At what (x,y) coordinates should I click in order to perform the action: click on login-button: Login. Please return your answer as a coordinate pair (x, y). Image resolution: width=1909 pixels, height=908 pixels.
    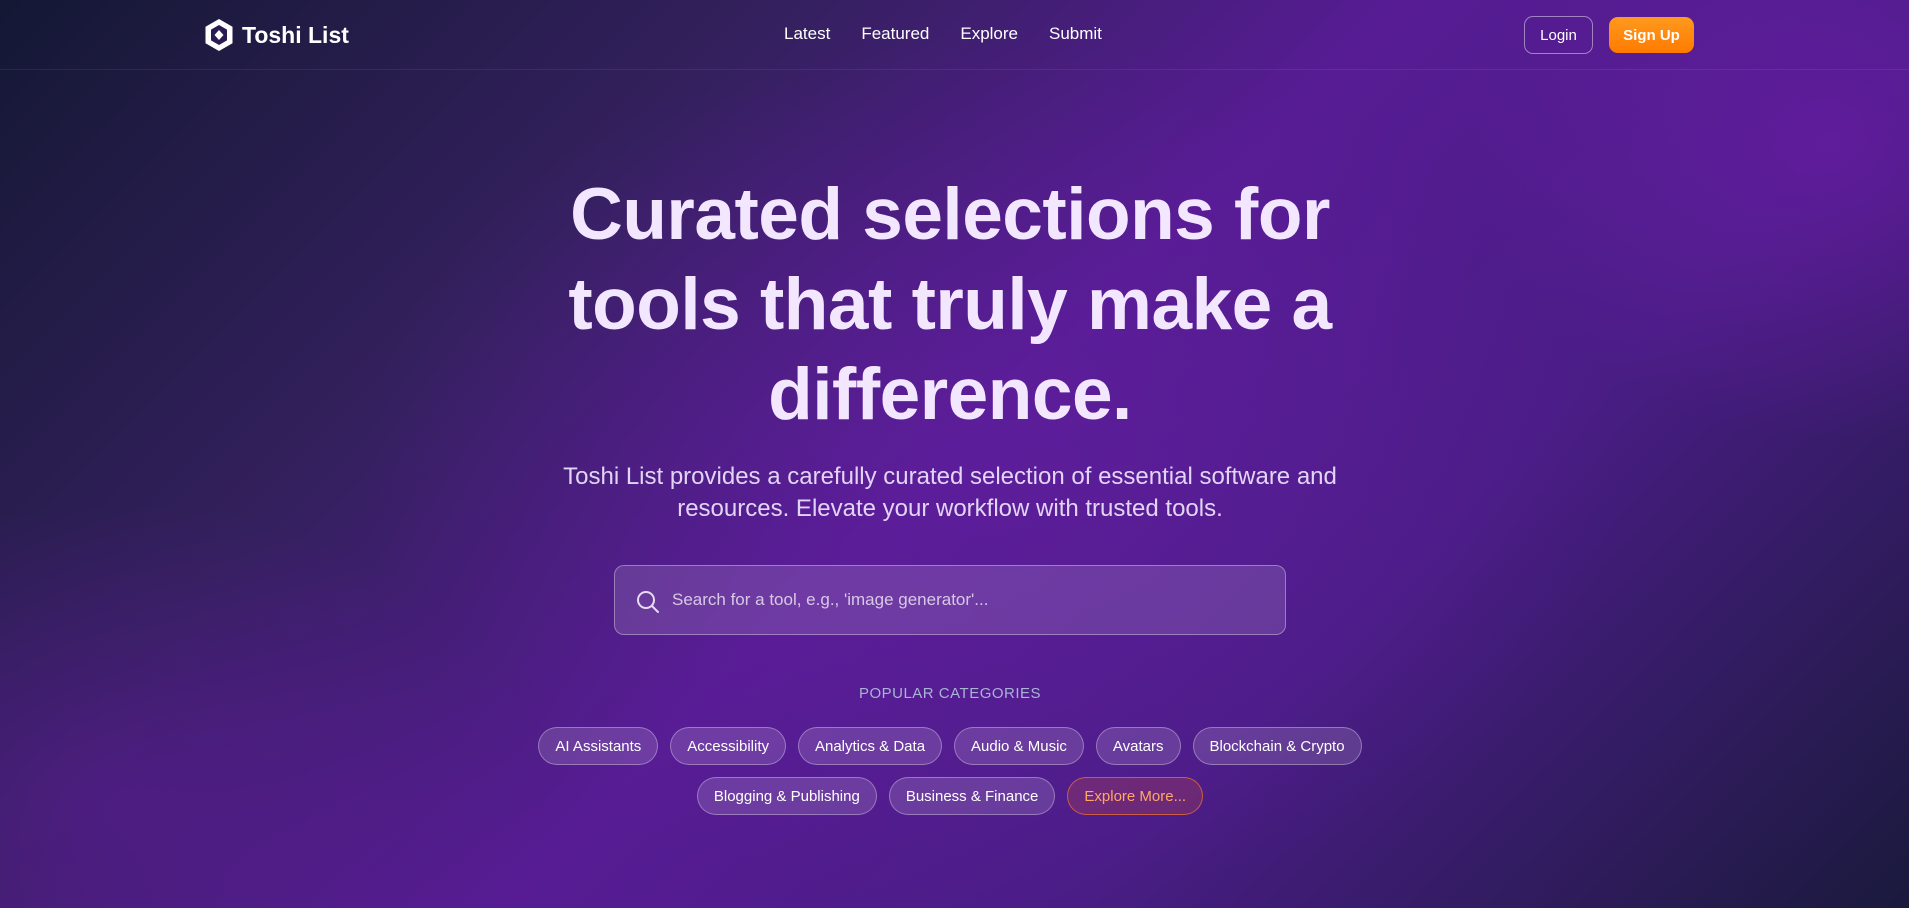
    Looking at the image, I should click on (1558, 35).